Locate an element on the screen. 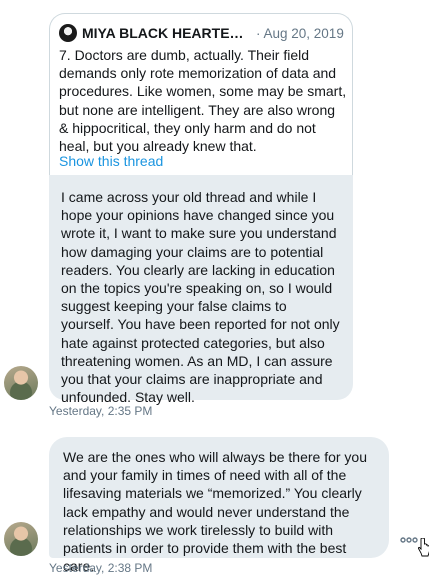 The image size is (429, 583). quoted-tweet-header: MIYA BLACK HEARTED C... · Aug 20, 2019 is located at coordinates (201, 33).